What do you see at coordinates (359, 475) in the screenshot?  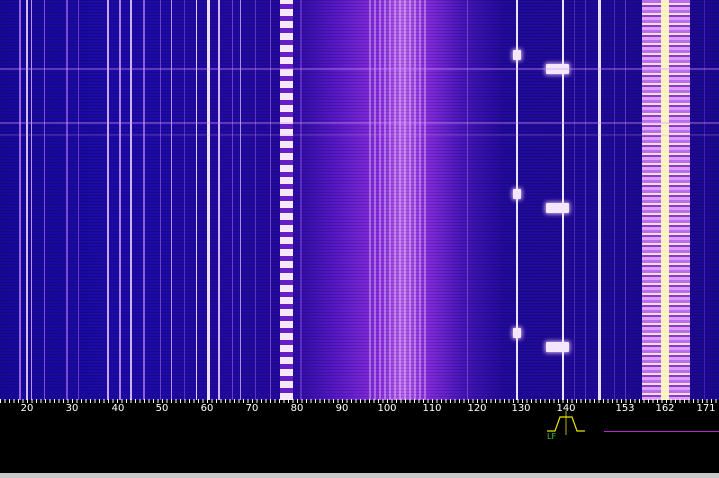 I see `status-bar` at bounding box center [359, 475].